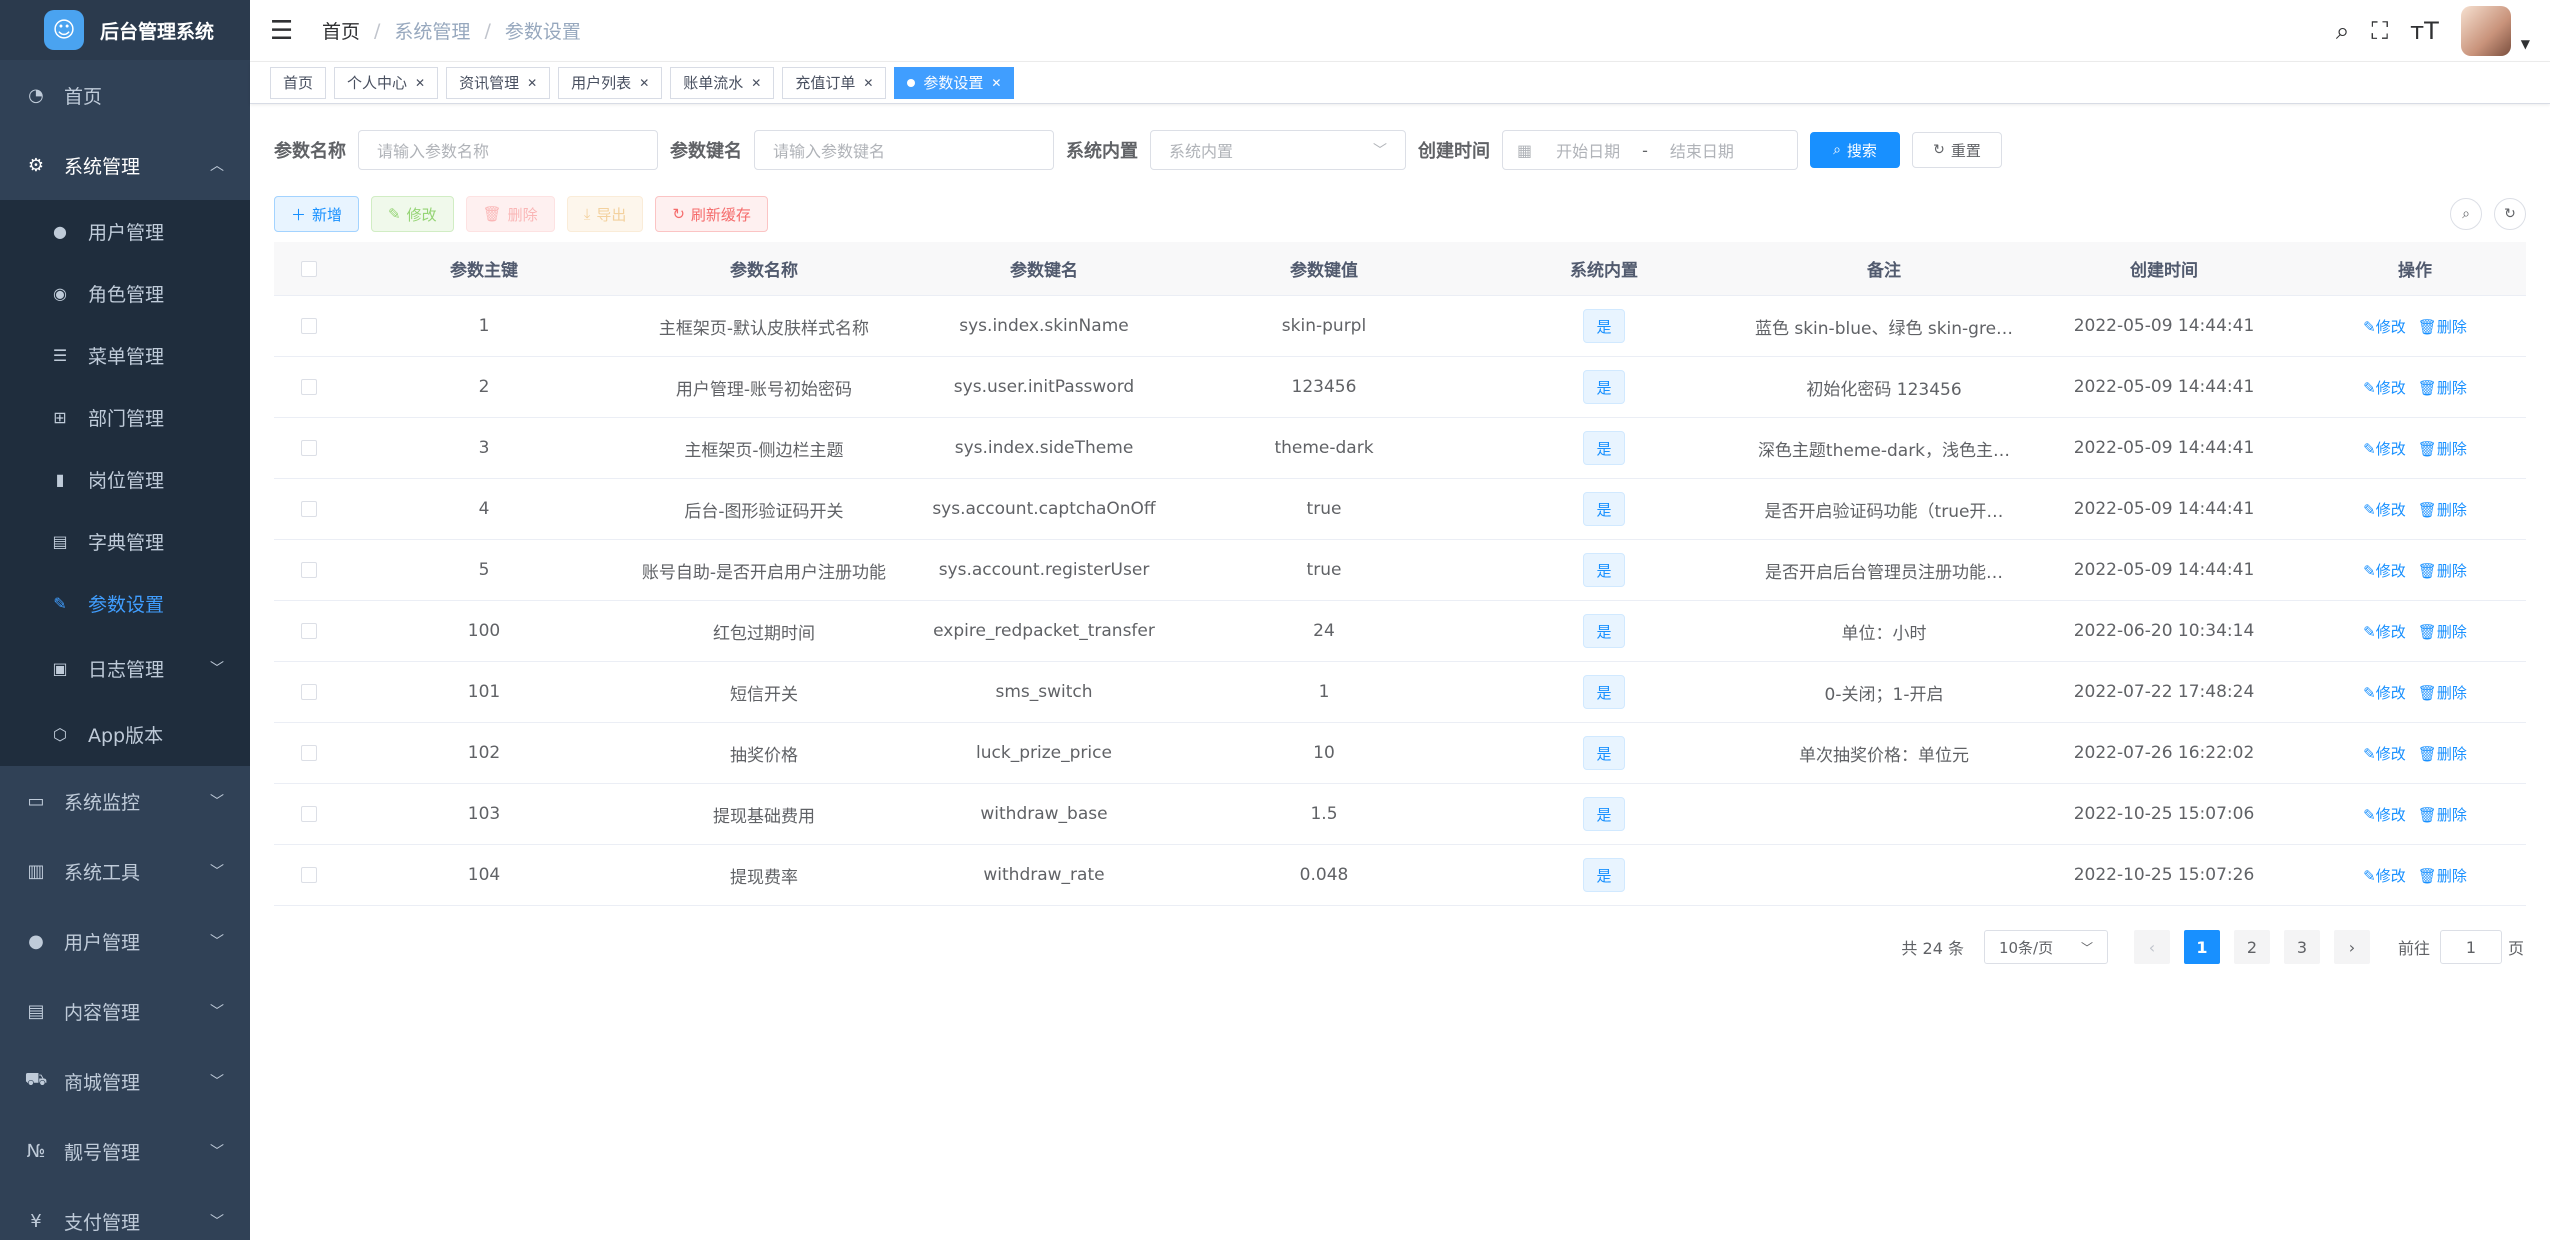  I want to click on sidebar-item-home: ◔ 首页, so click(125, 95).